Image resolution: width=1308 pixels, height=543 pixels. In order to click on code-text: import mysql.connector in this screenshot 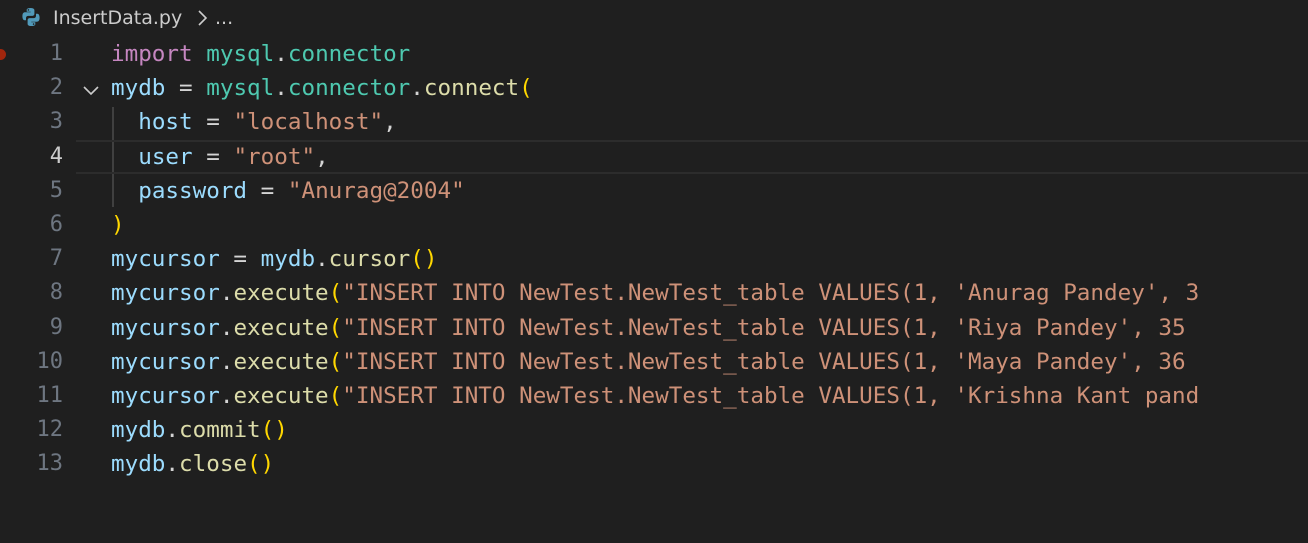, I will do `click(260, 54)`.